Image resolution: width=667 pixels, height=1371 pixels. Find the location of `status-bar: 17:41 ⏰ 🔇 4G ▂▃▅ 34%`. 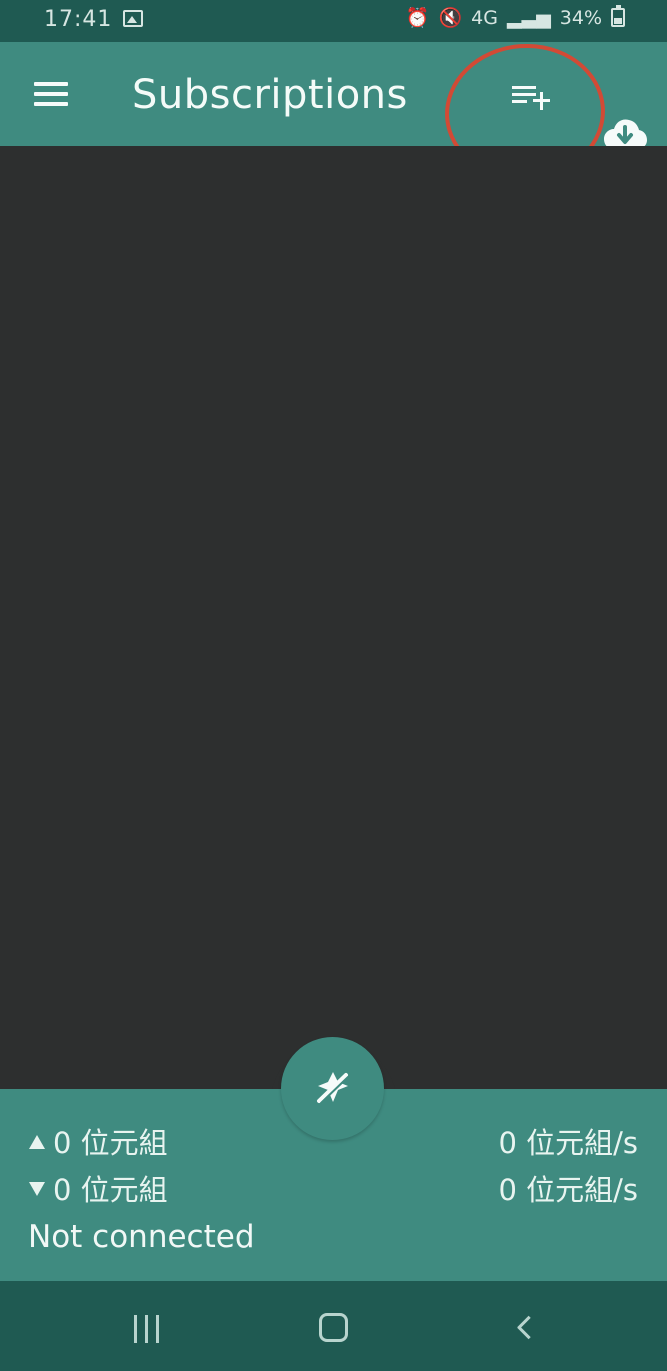

status-bar: 17:41 ⏰ 🔇 4G ▂▃▅ 34% is located at coordinates (333, 21).